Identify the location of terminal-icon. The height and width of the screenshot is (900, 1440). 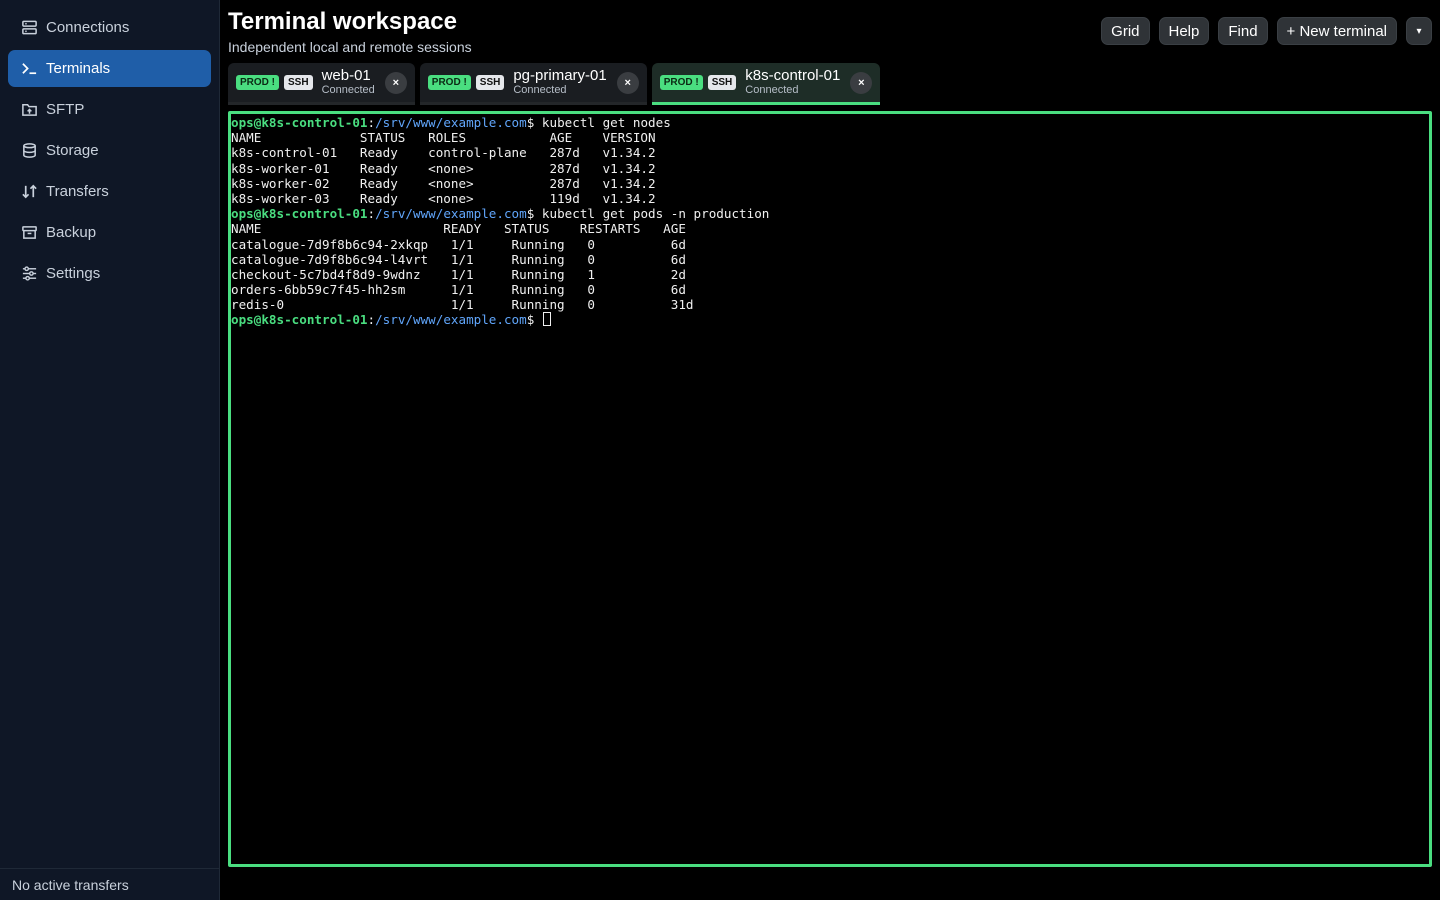
(29, 69).